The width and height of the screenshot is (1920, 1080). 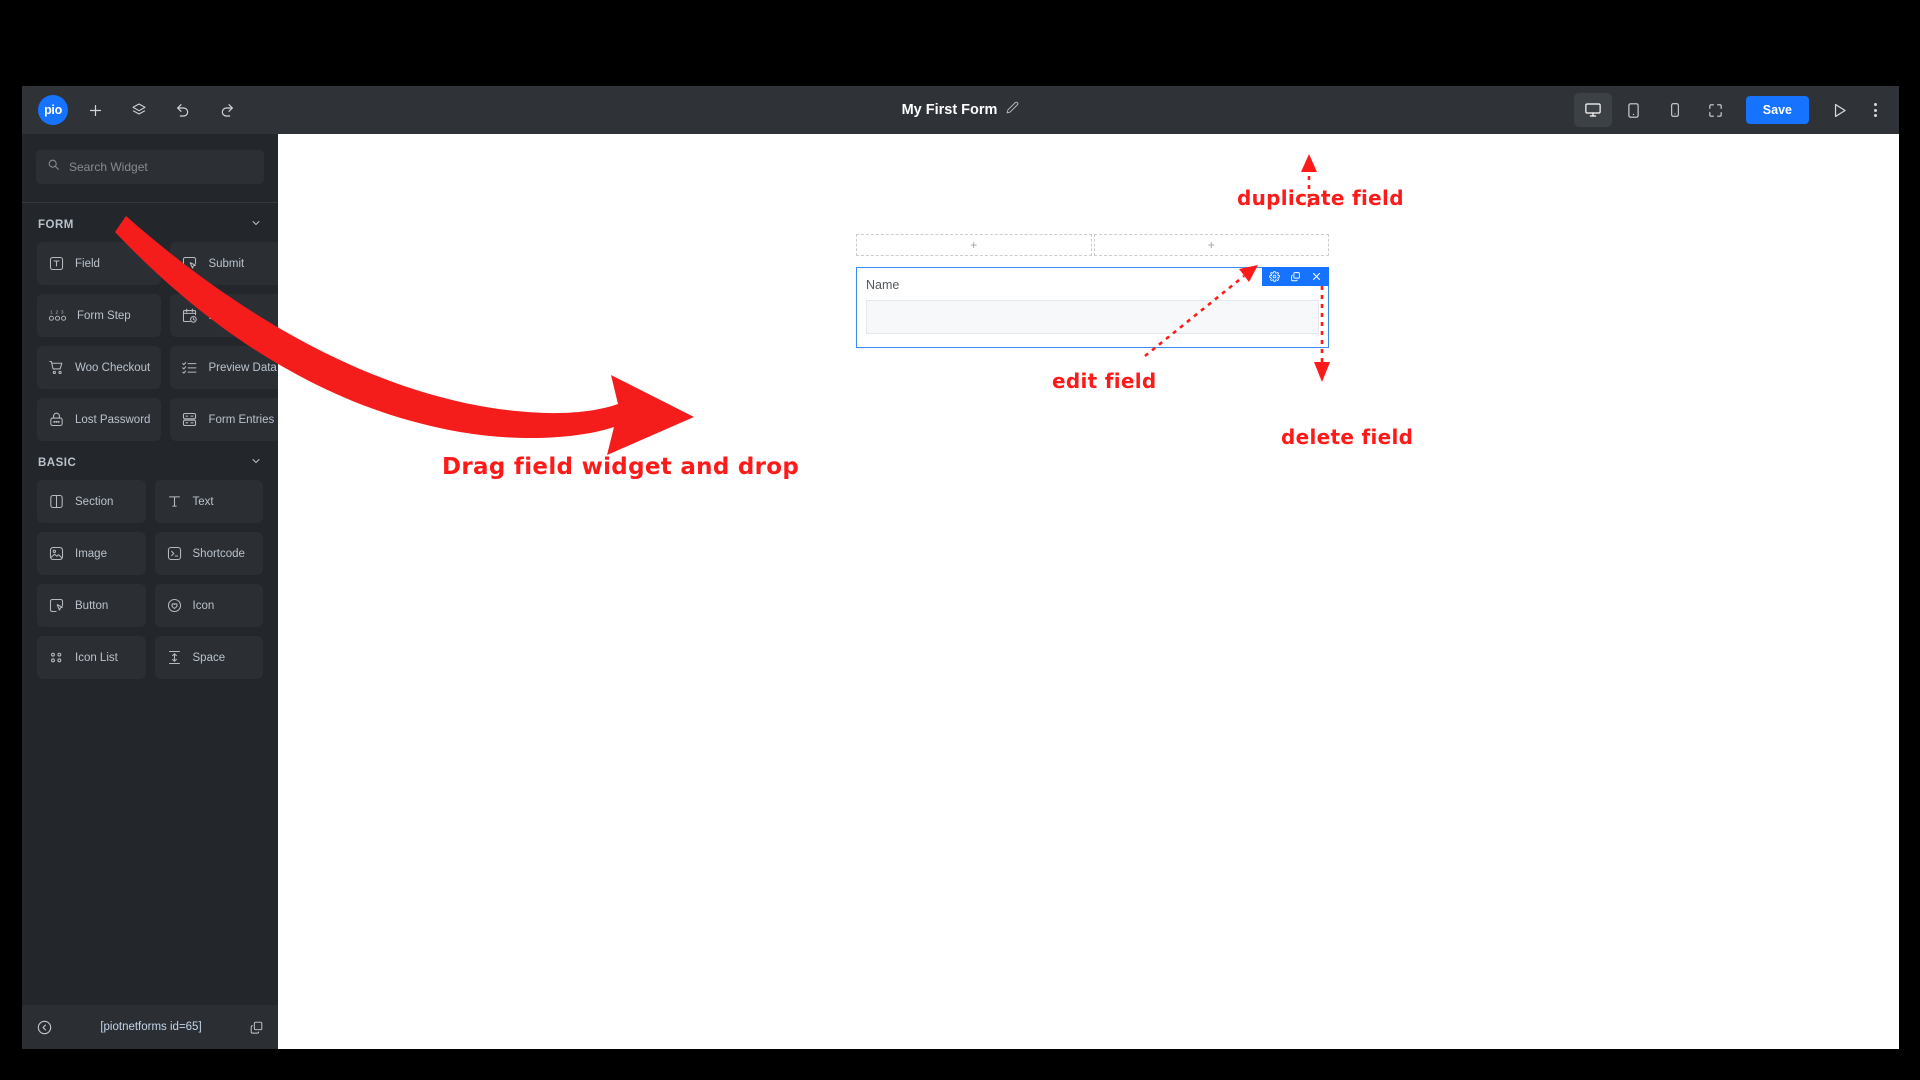 I want to click on entries-icon, so click(x=189, y=419).